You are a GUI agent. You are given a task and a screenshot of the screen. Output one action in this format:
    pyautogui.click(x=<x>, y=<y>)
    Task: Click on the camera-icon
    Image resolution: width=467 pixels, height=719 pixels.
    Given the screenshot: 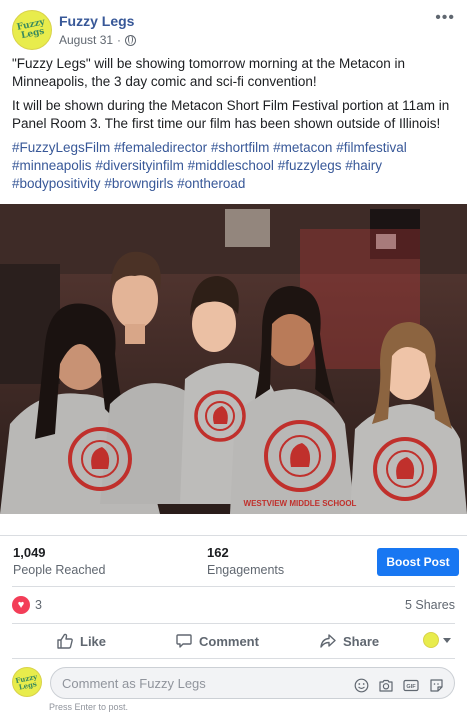 What is the action you would take?
    pyautogui.click(x=386, y=685)
    